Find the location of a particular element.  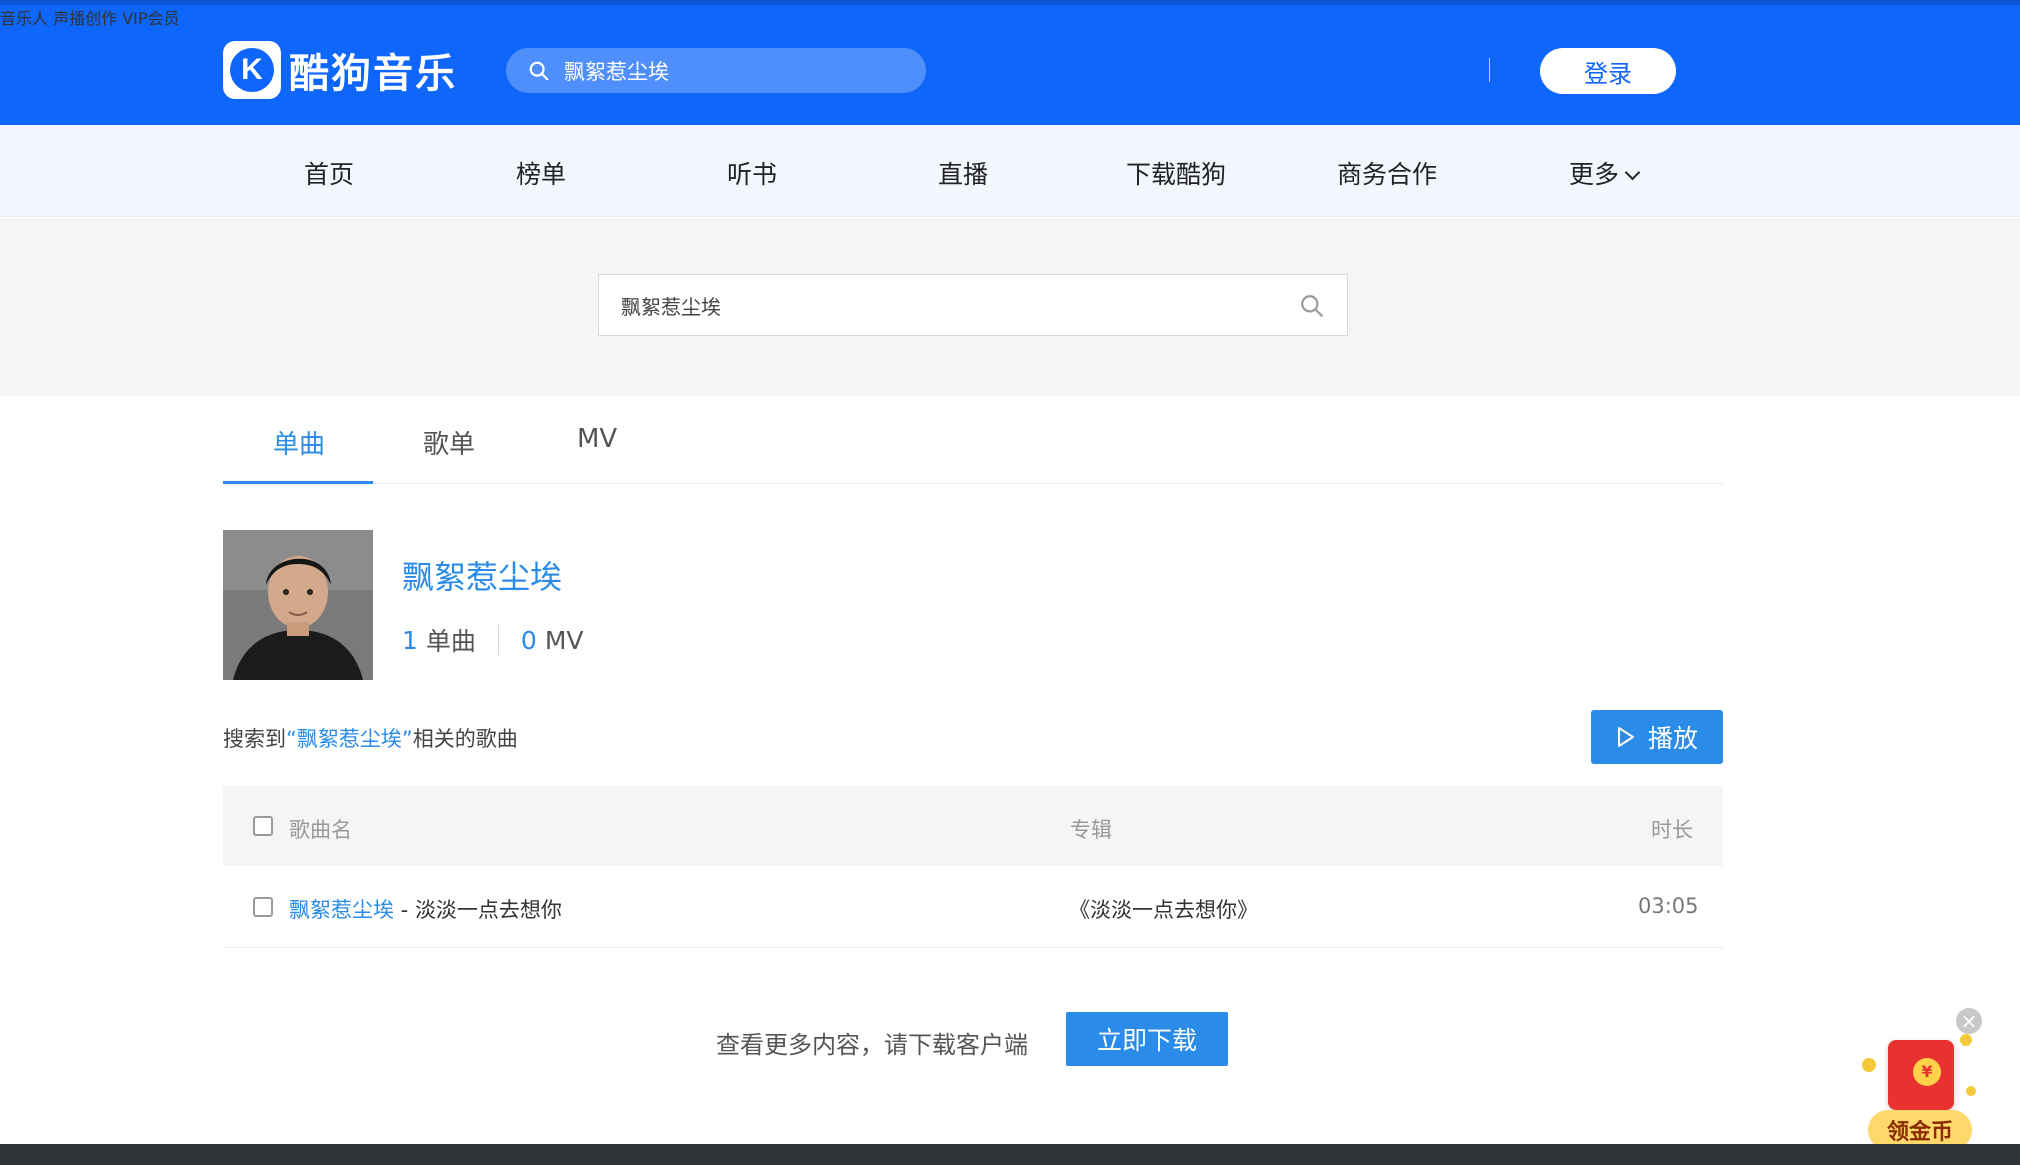

nav-charts: 榜单 is located at coordinates (541, 173).